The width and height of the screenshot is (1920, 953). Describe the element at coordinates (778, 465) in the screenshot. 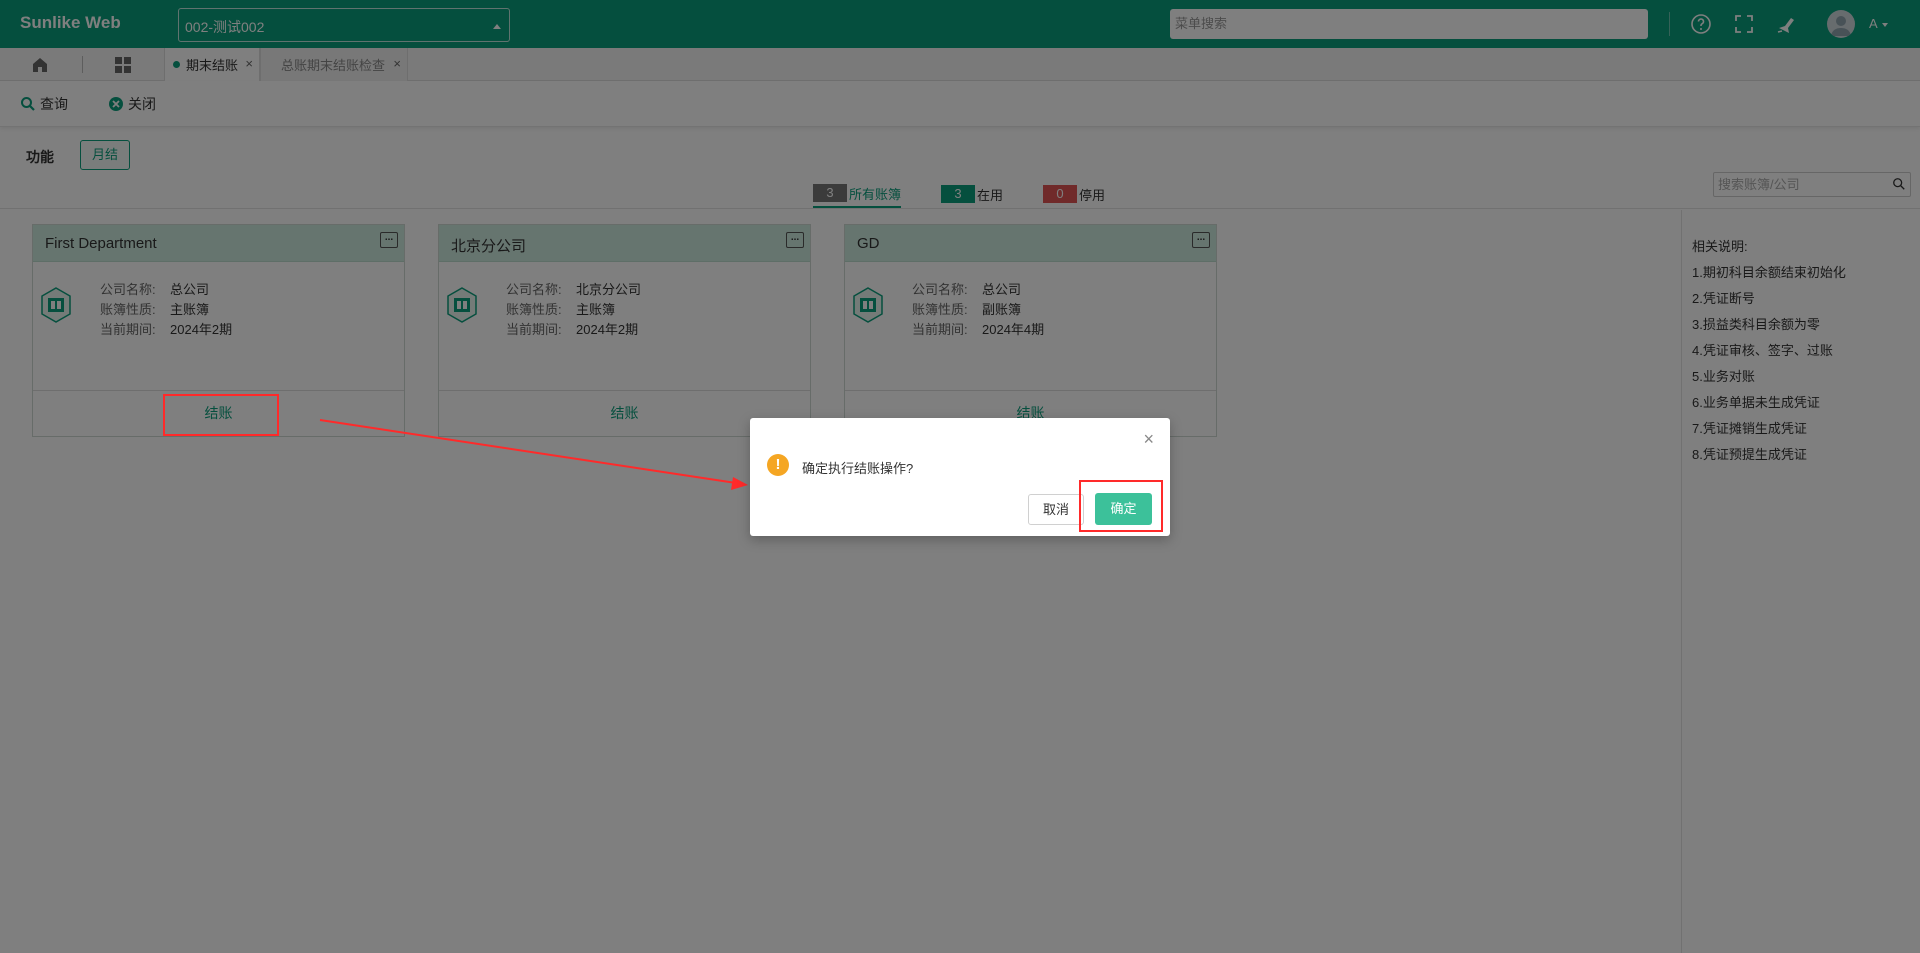

I see `warning-icon: !` at that location.